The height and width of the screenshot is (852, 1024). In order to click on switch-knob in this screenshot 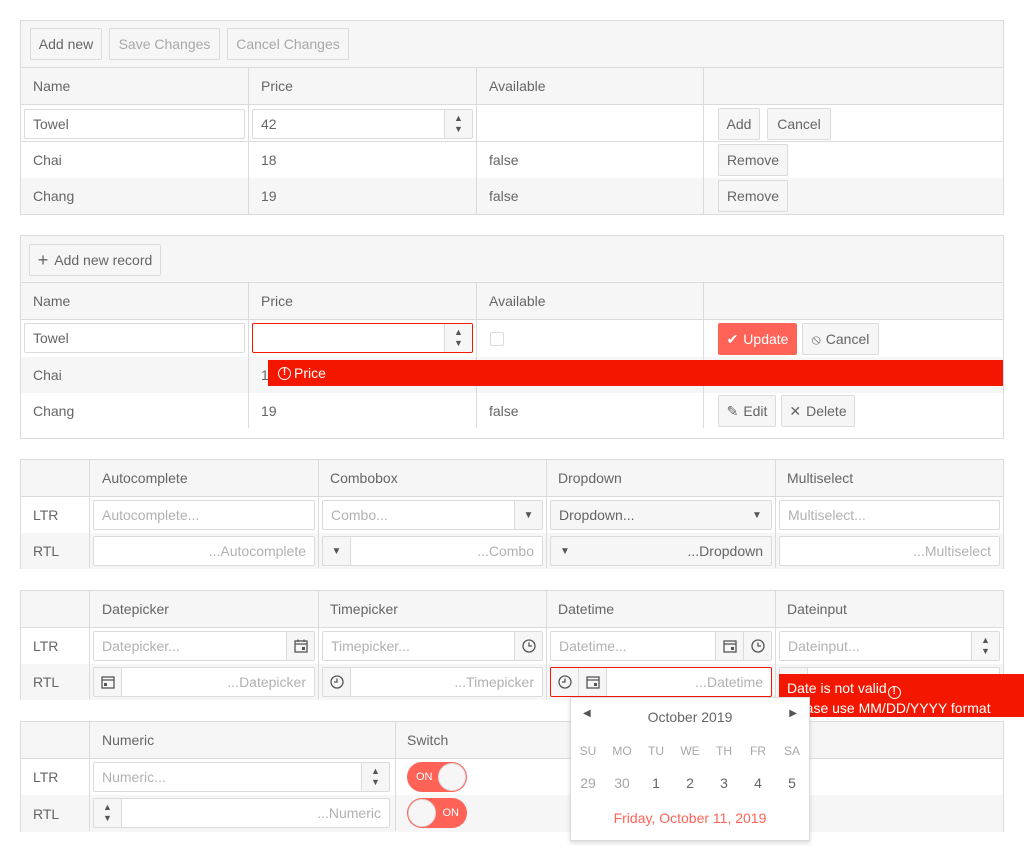, I will do `click(452, 777)`.